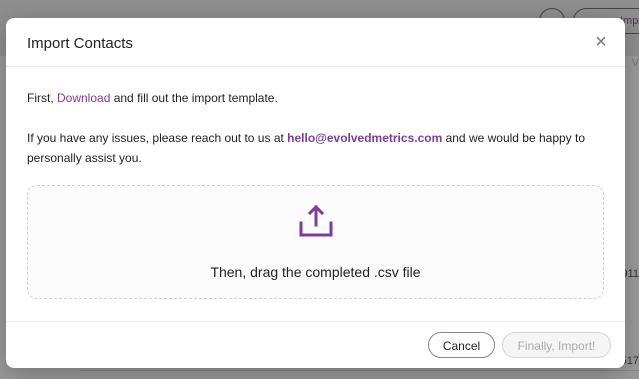 This screenshot has width=639, height=379. I want to click on import-button: Finally, Import!, so click(556, 345).